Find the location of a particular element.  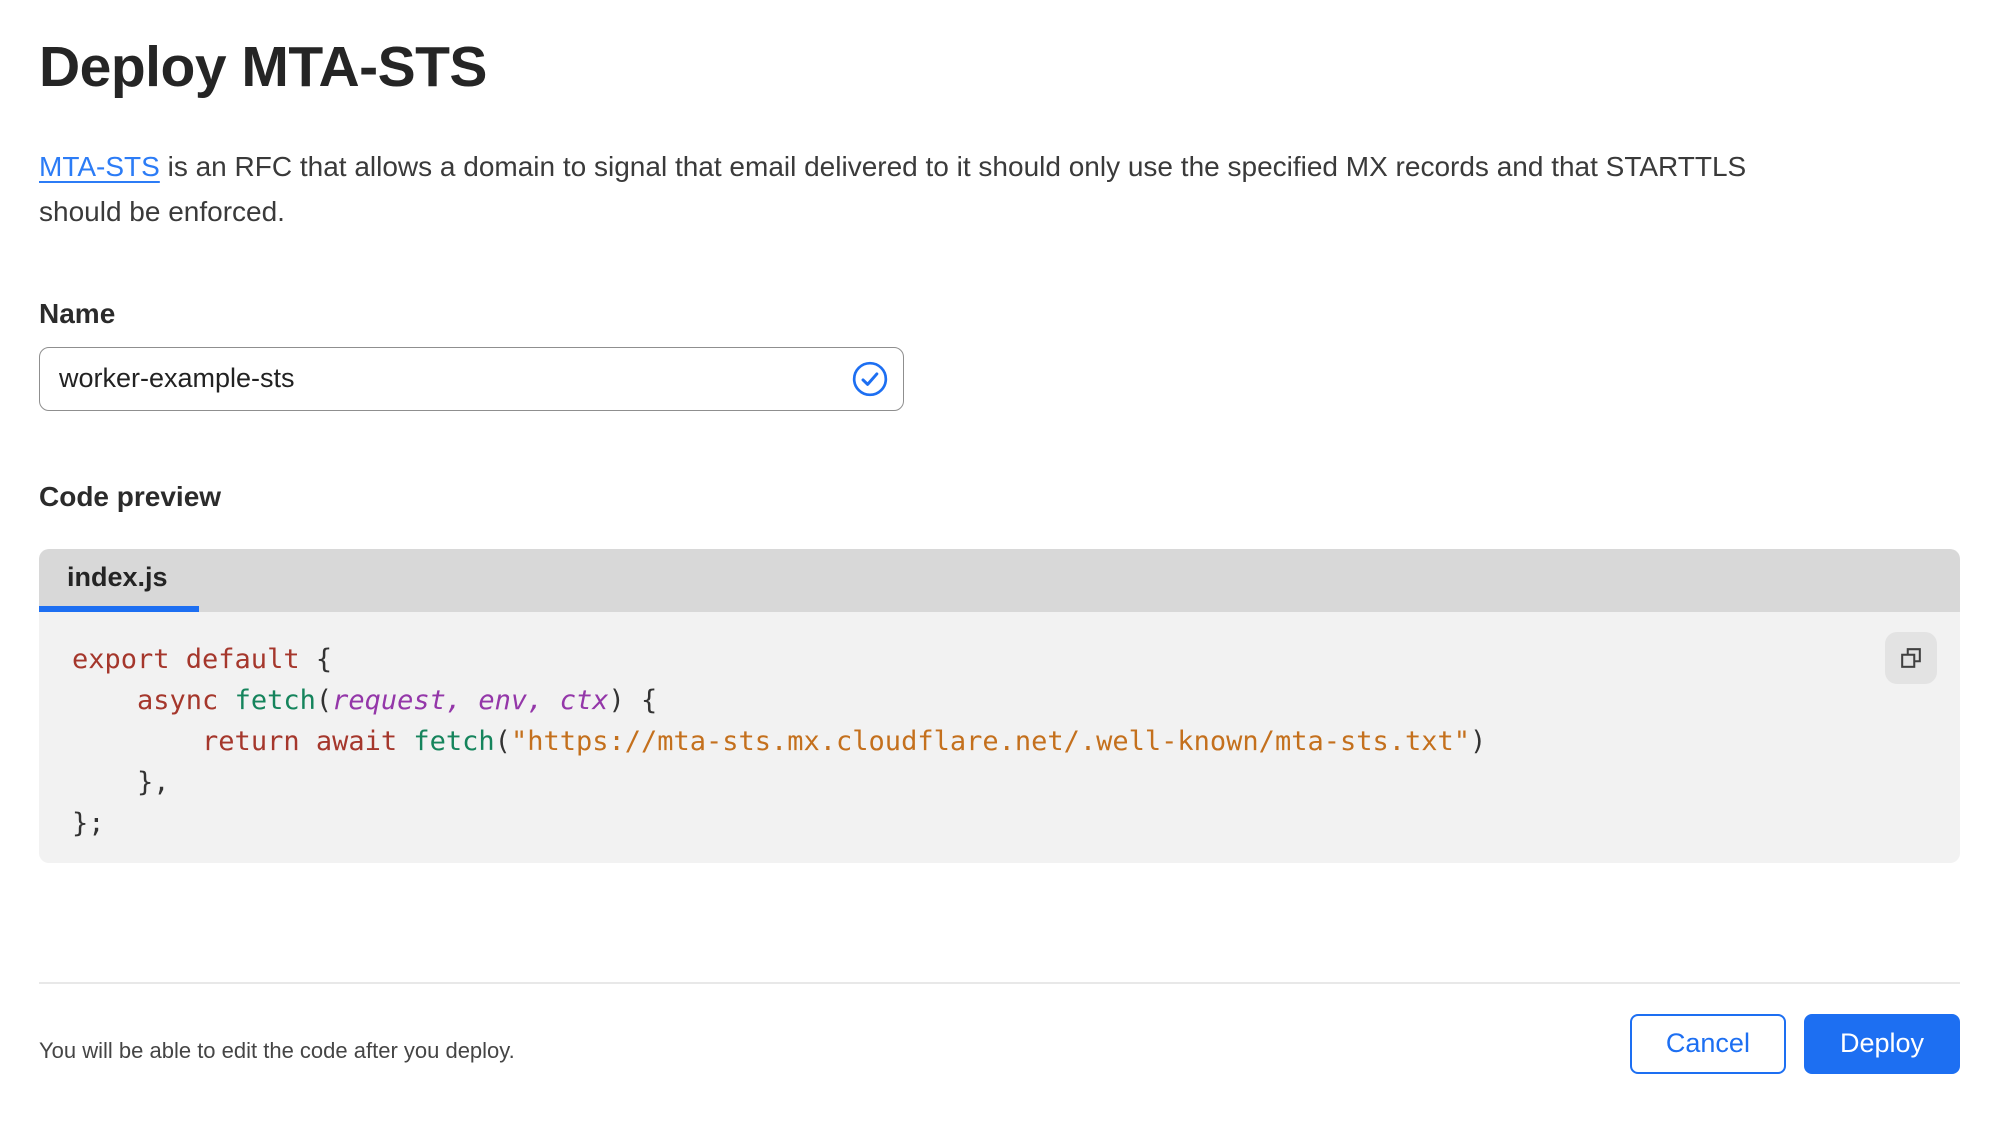

description-line2: should be enforced. is located at coordinates (162, 211).